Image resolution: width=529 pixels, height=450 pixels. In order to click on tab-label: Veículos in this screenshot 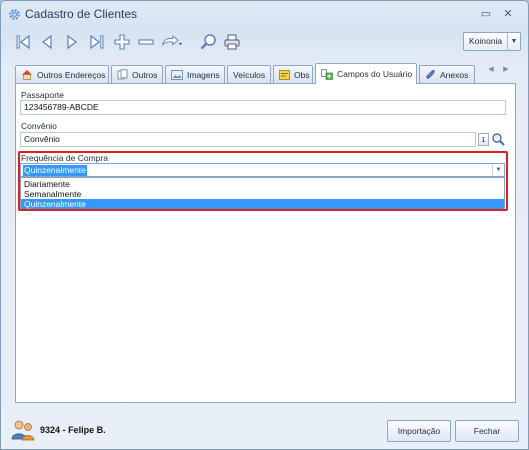, I will do `click(249, 74)`.